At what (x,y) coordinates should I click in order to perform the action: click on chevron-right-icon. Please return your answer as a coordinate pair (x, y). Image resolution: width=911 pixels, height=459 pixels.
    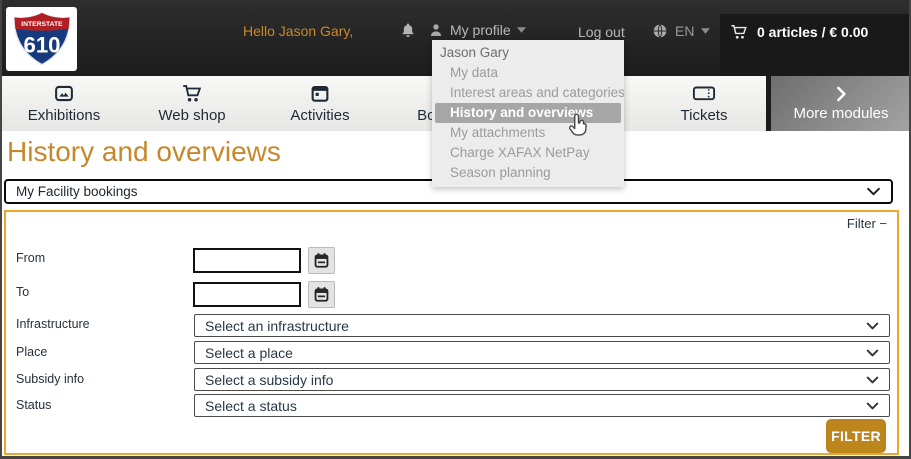
    Looking at the image, I should click on (841, 94).